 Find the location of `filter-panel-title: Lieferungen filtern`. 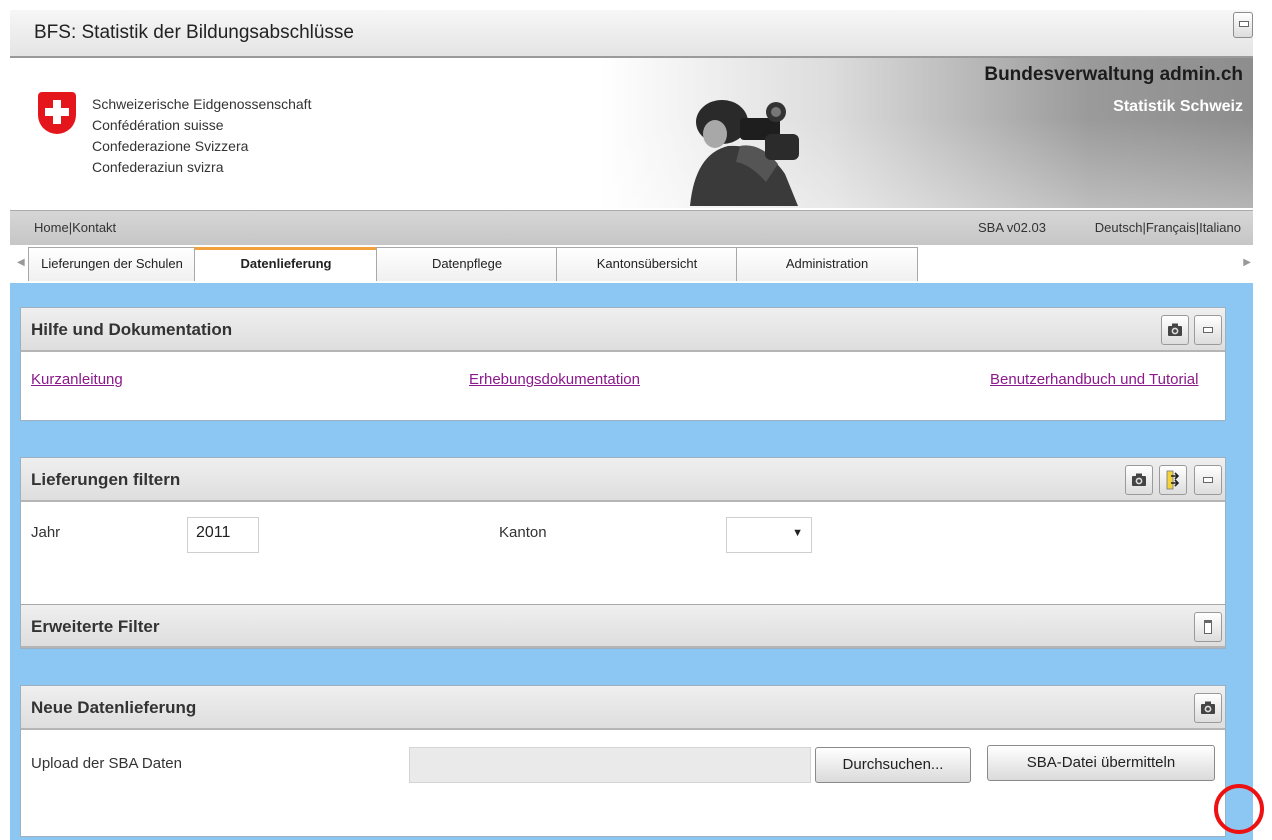

filter-panel-title: Lieferungen filtern is located at coordinates (106, 479).